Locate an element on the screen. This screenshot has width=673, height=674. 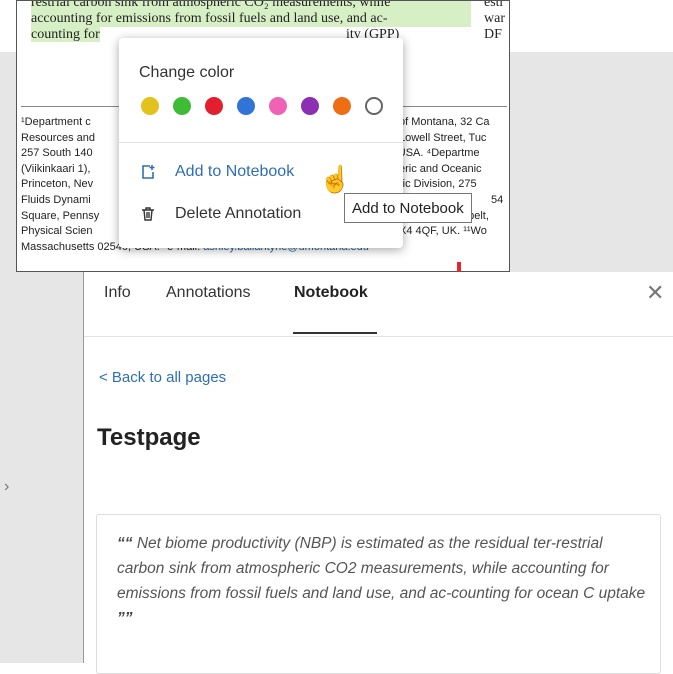
color-swatch-pink is located at coordinates (278, 106).